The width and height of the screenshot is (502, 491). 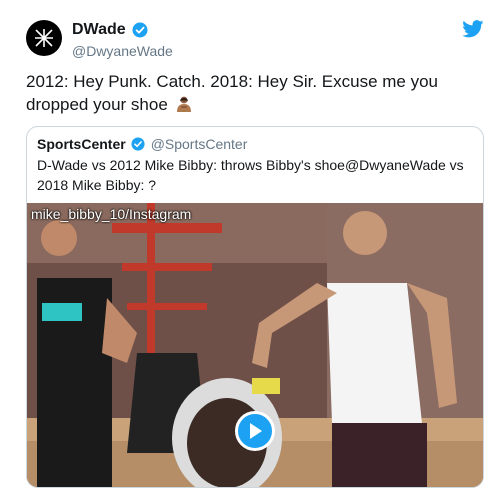 I want to click on play-icon, so click(x=256, y=431).